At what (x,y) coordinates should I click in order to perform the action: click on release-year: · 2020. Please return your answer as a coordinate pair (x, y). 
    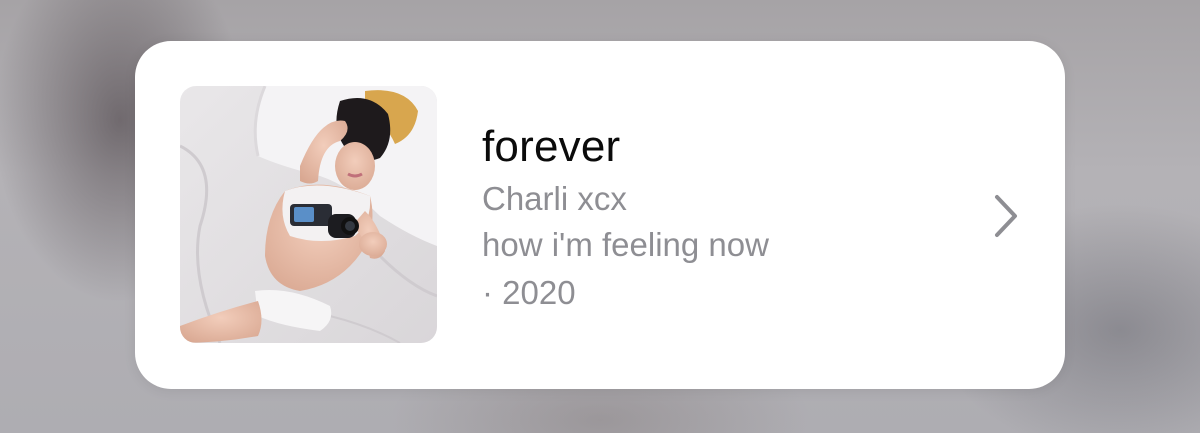
    Looking at the image, I should click on (529, 292).